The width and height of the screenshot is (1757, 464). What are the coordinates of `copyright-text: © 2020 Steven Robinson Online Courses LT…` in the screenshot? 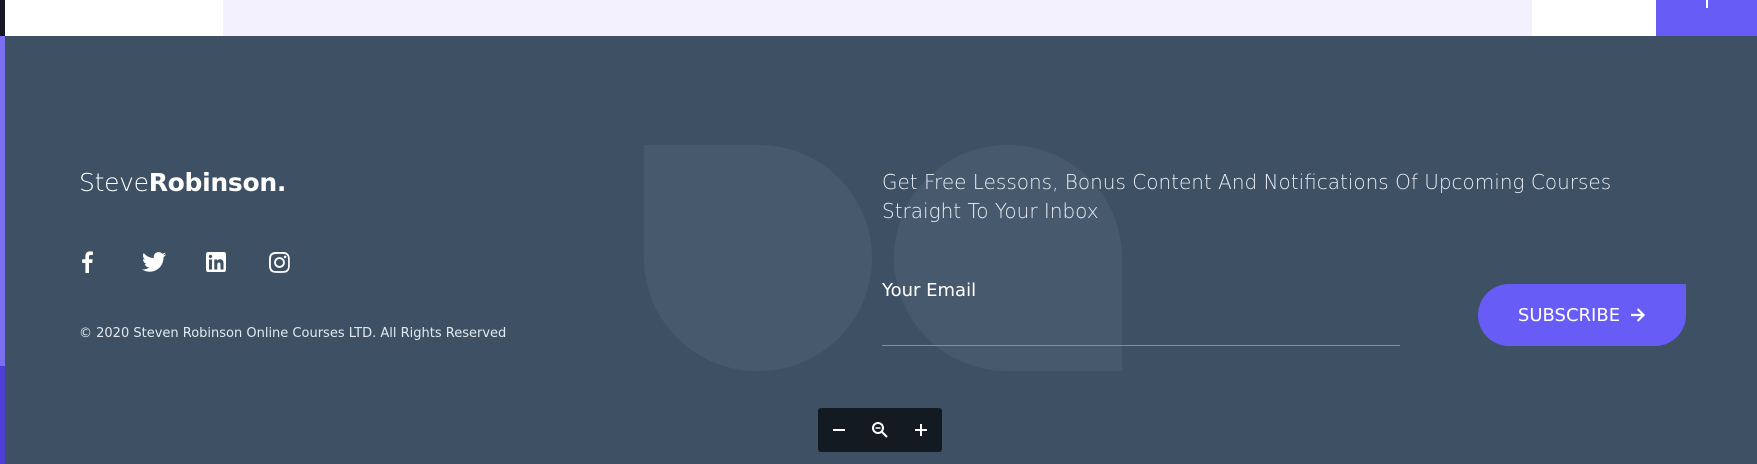 It's located at (293, 333).